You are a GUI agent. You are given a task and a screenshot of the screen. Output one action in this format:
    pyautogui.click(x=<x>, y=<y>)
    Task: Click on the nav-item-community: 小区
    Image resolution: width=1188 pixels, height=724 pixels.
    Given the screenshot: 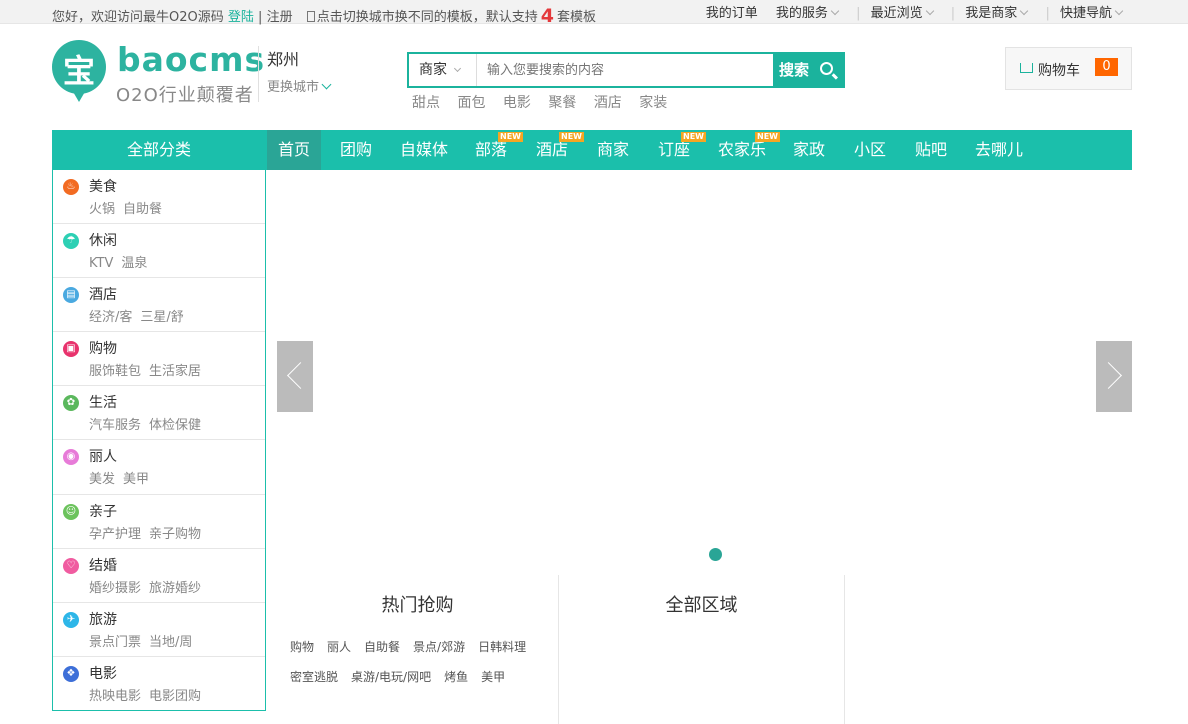 What is the action you would take?
    pyautogui.click(x=870, y=150)
    